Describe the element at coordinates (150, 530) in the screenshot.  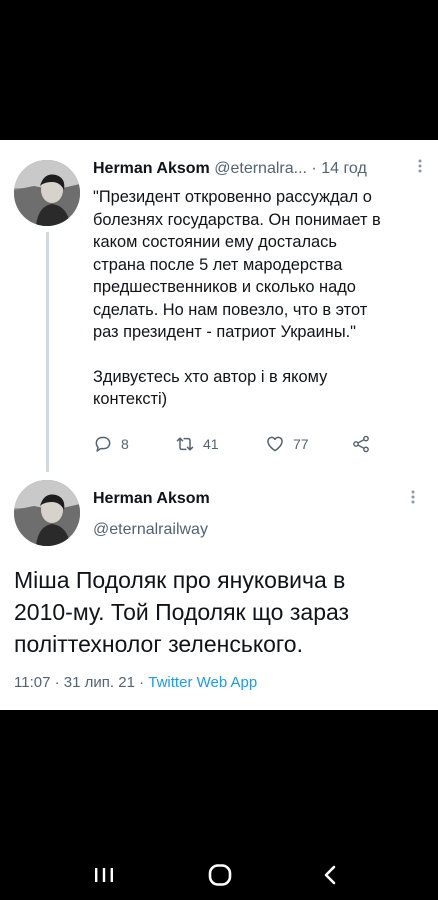
I see `author-handle: @eternalrailway` at that location.